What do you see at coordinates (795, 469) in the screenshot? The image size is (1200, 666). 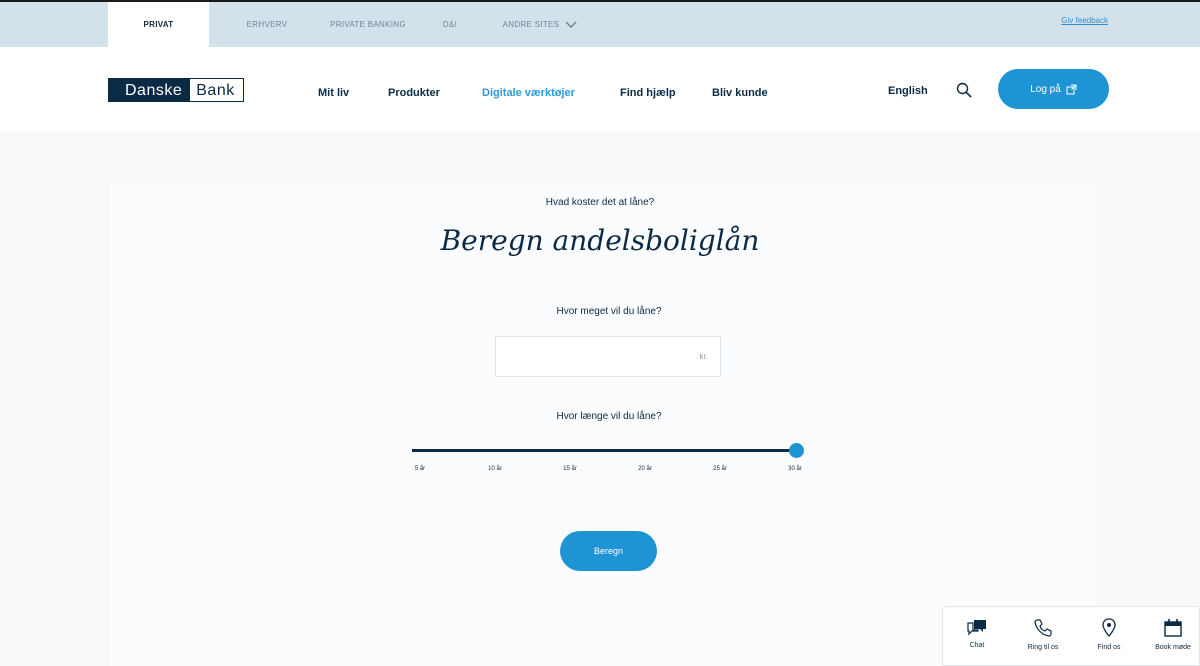 I see `slider-tick-label: 30 år` at bounding box center [795, 469].